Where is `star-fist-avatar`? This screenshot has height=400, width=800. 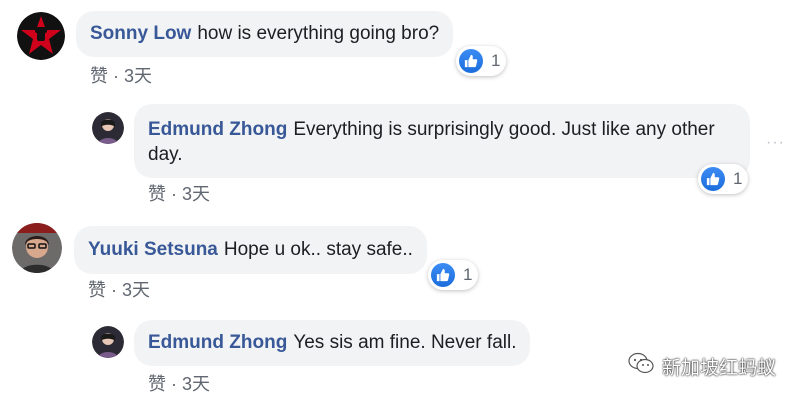 star-fist-avatar is located at coordinates (41, 36).